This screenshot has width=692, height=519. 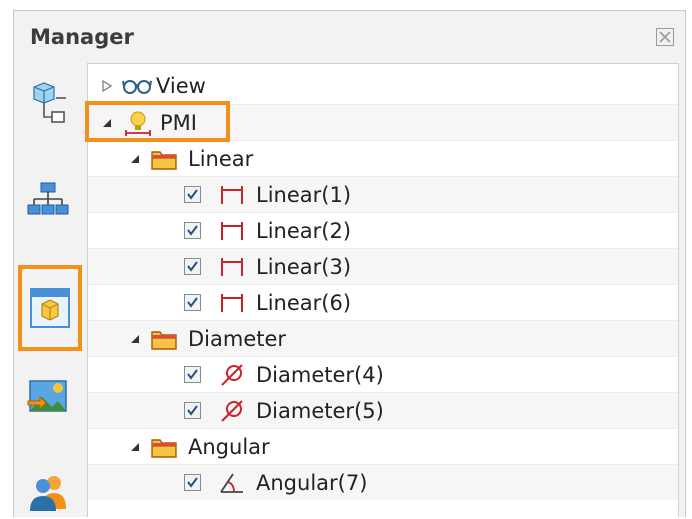 What do you see at coordinates (665, 37) in the screenshot?
I see `close-icon` at bounding box center [665, 37].